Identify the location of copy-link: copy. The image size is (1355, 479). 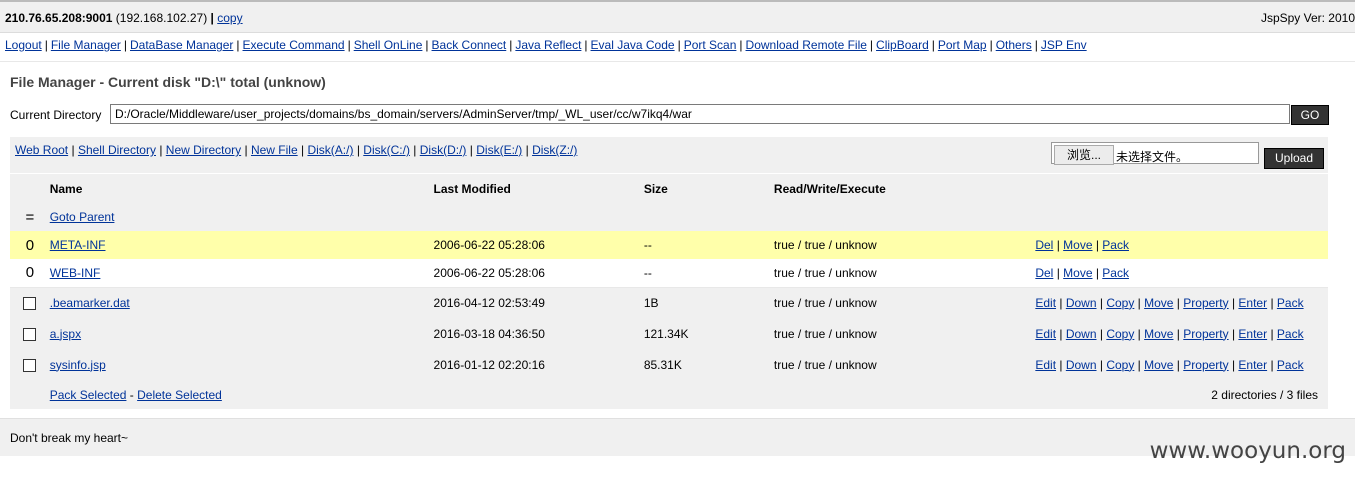
(229, 18).